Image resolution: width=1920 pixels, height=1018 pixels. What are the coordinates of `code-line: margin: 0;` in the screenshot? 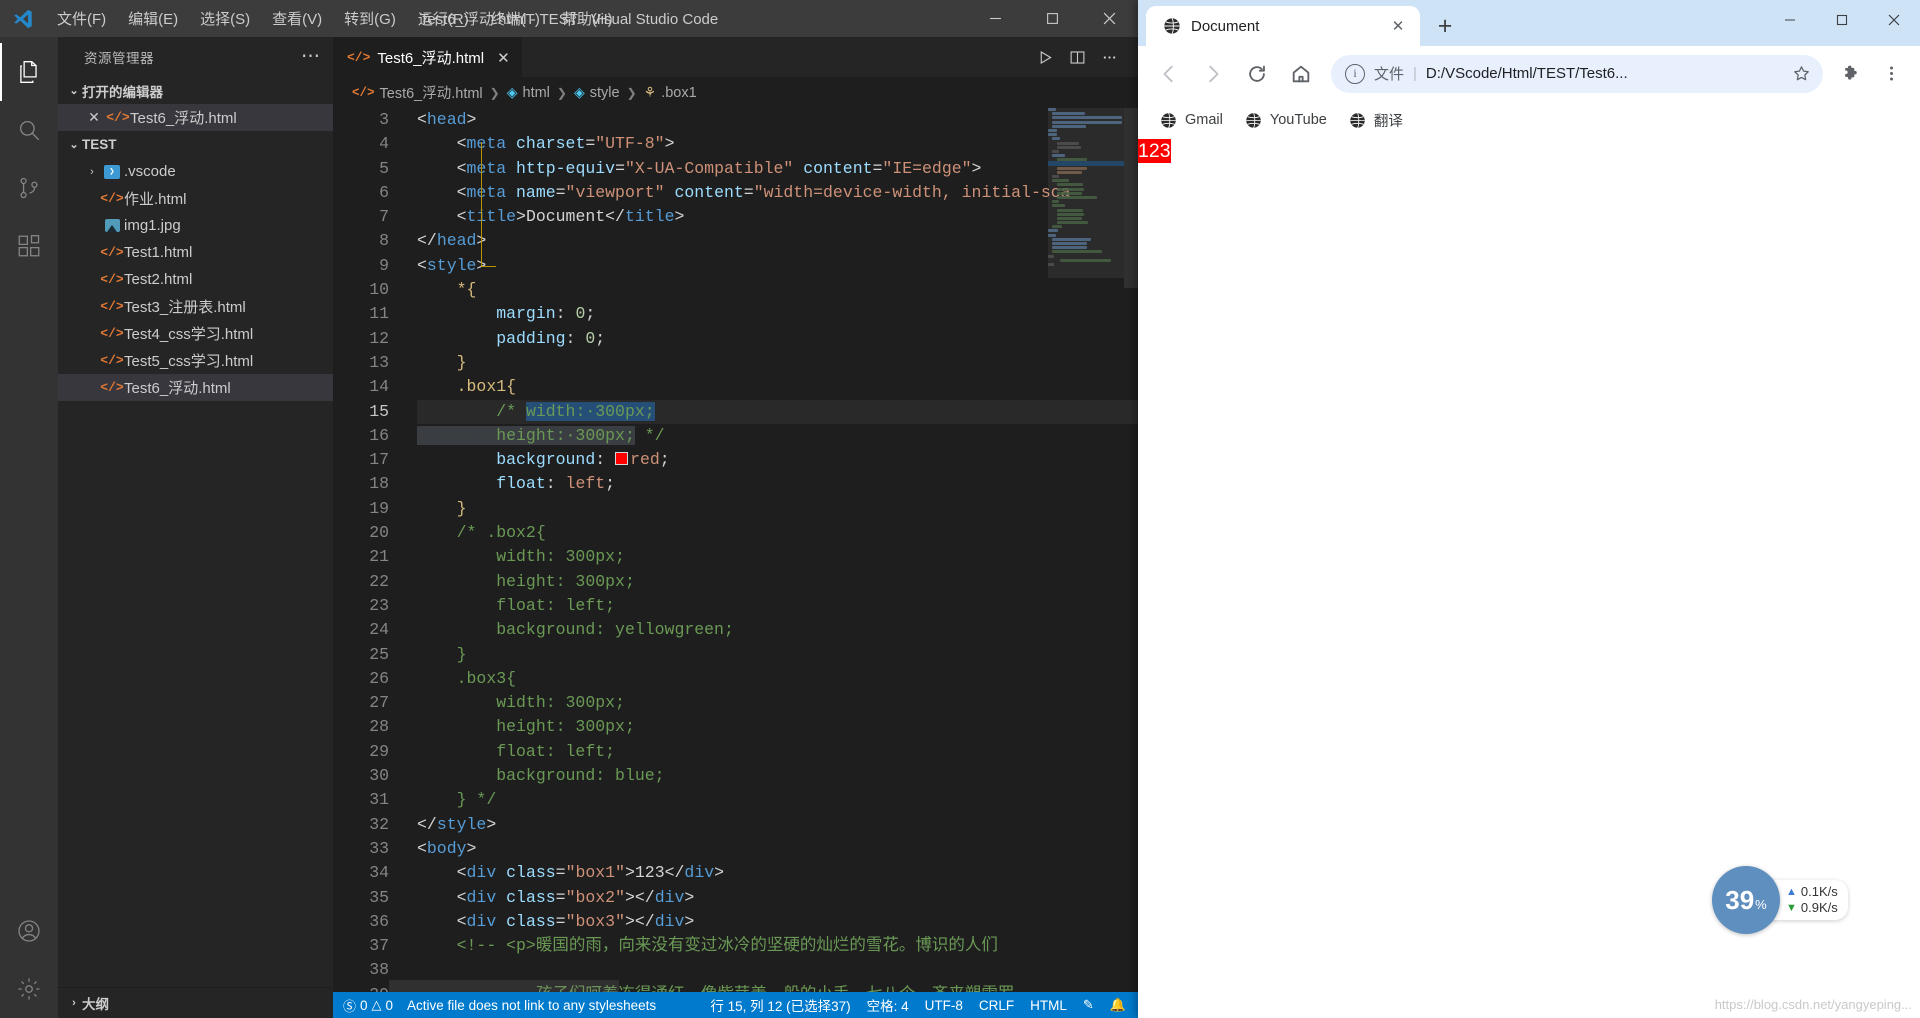 It's located at (777, 314).